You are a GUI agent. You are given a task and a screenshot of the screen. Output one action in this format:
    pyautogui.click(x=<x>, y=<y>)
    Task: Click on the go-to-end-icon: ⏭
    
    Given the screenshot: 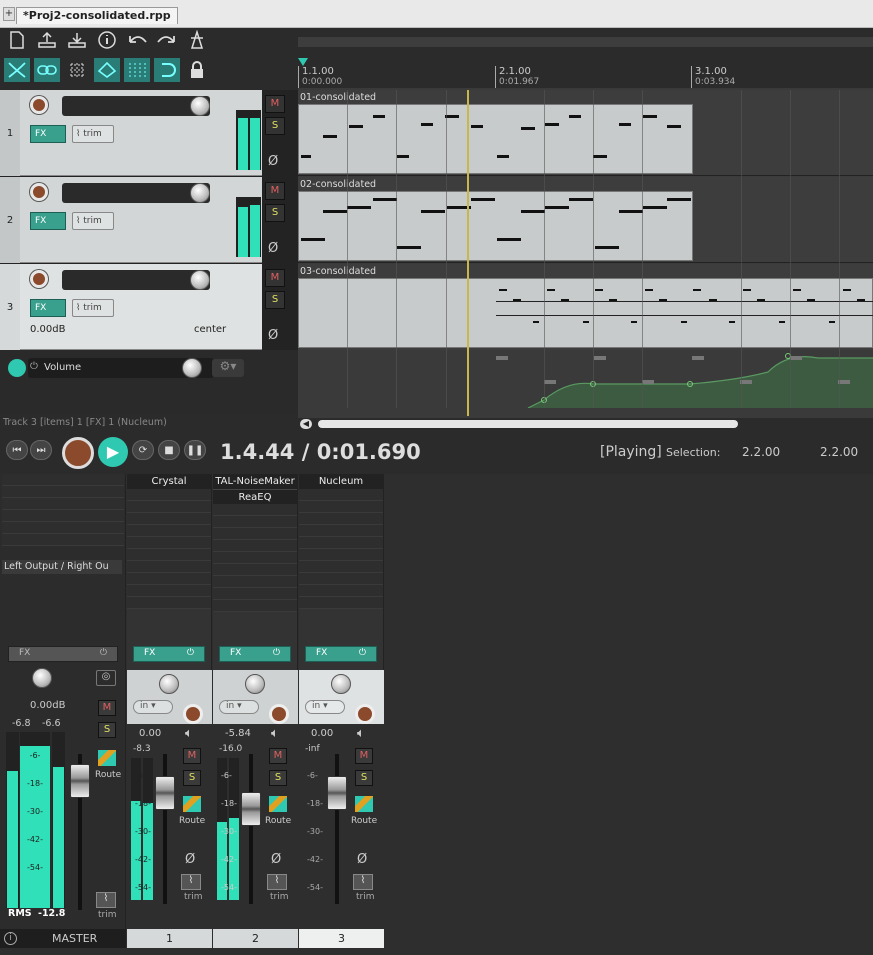 What is the action you would take?
    pyautogui.click(x=41, y=450)
    